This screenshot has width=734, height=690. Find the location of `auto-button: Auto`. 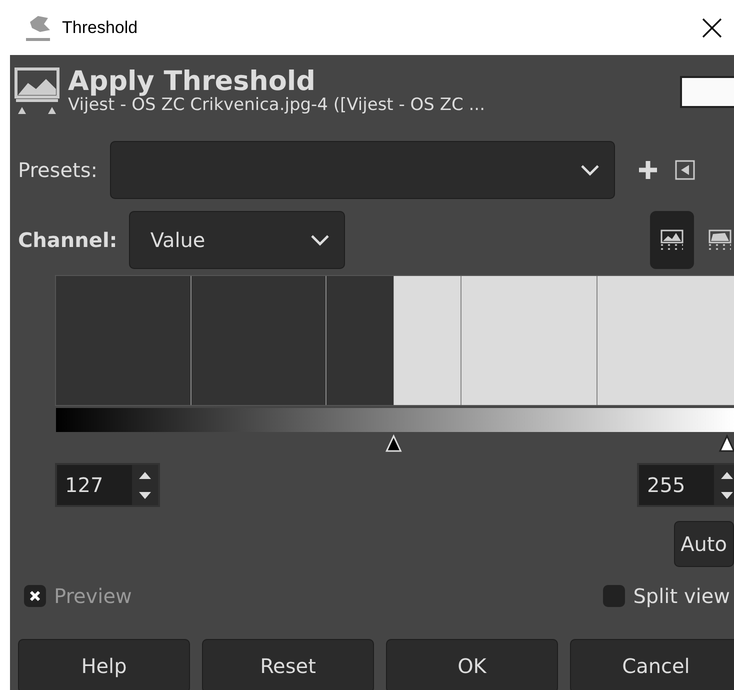

auto-button: Auto is located at coordinates (704, 544).